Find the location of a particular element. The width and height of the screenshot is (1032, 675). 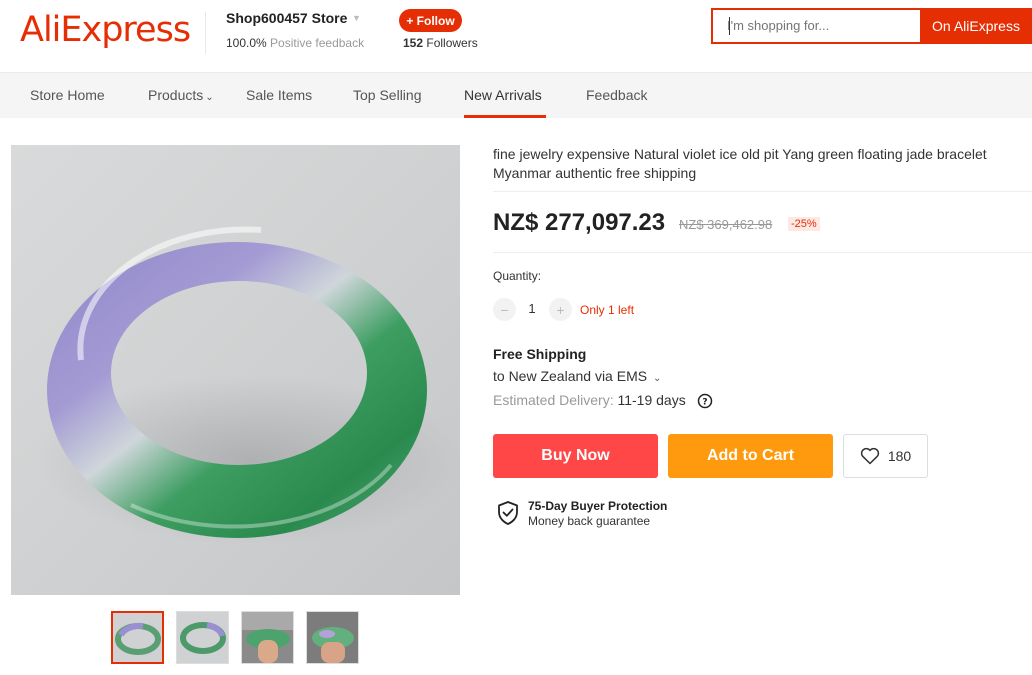

delivery-label: Estimated Delivery: is located at coordinates (553, 400).